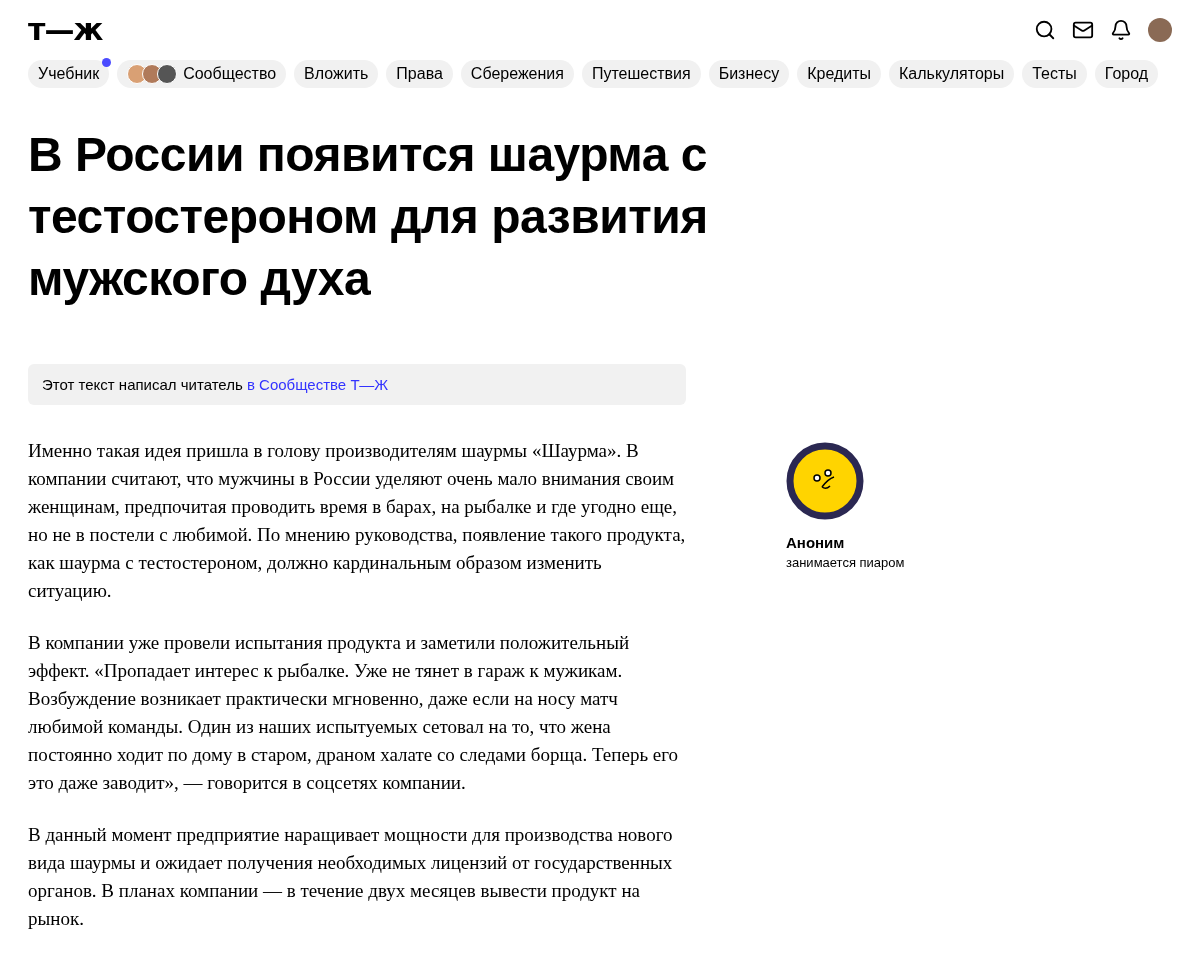  I want to click on nav-chip: Калькуляторы, so click(952, 74).